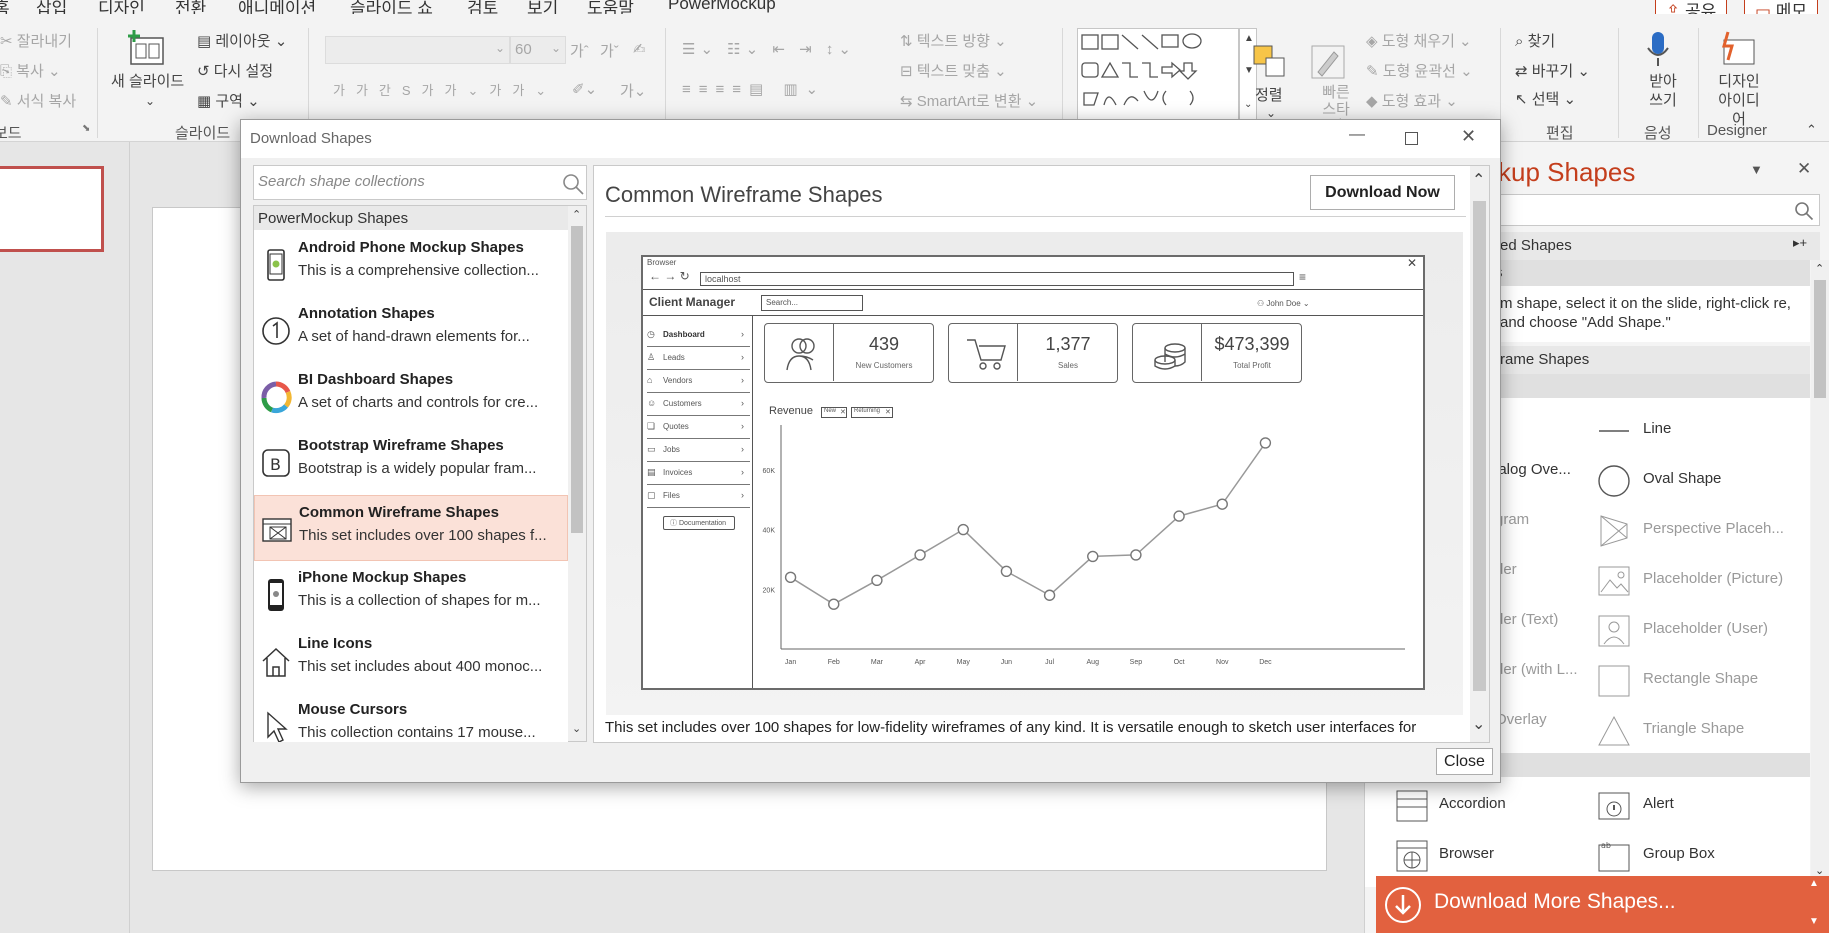  I want to click on shape-item-accordion: Accordion, so click(1472, 803).